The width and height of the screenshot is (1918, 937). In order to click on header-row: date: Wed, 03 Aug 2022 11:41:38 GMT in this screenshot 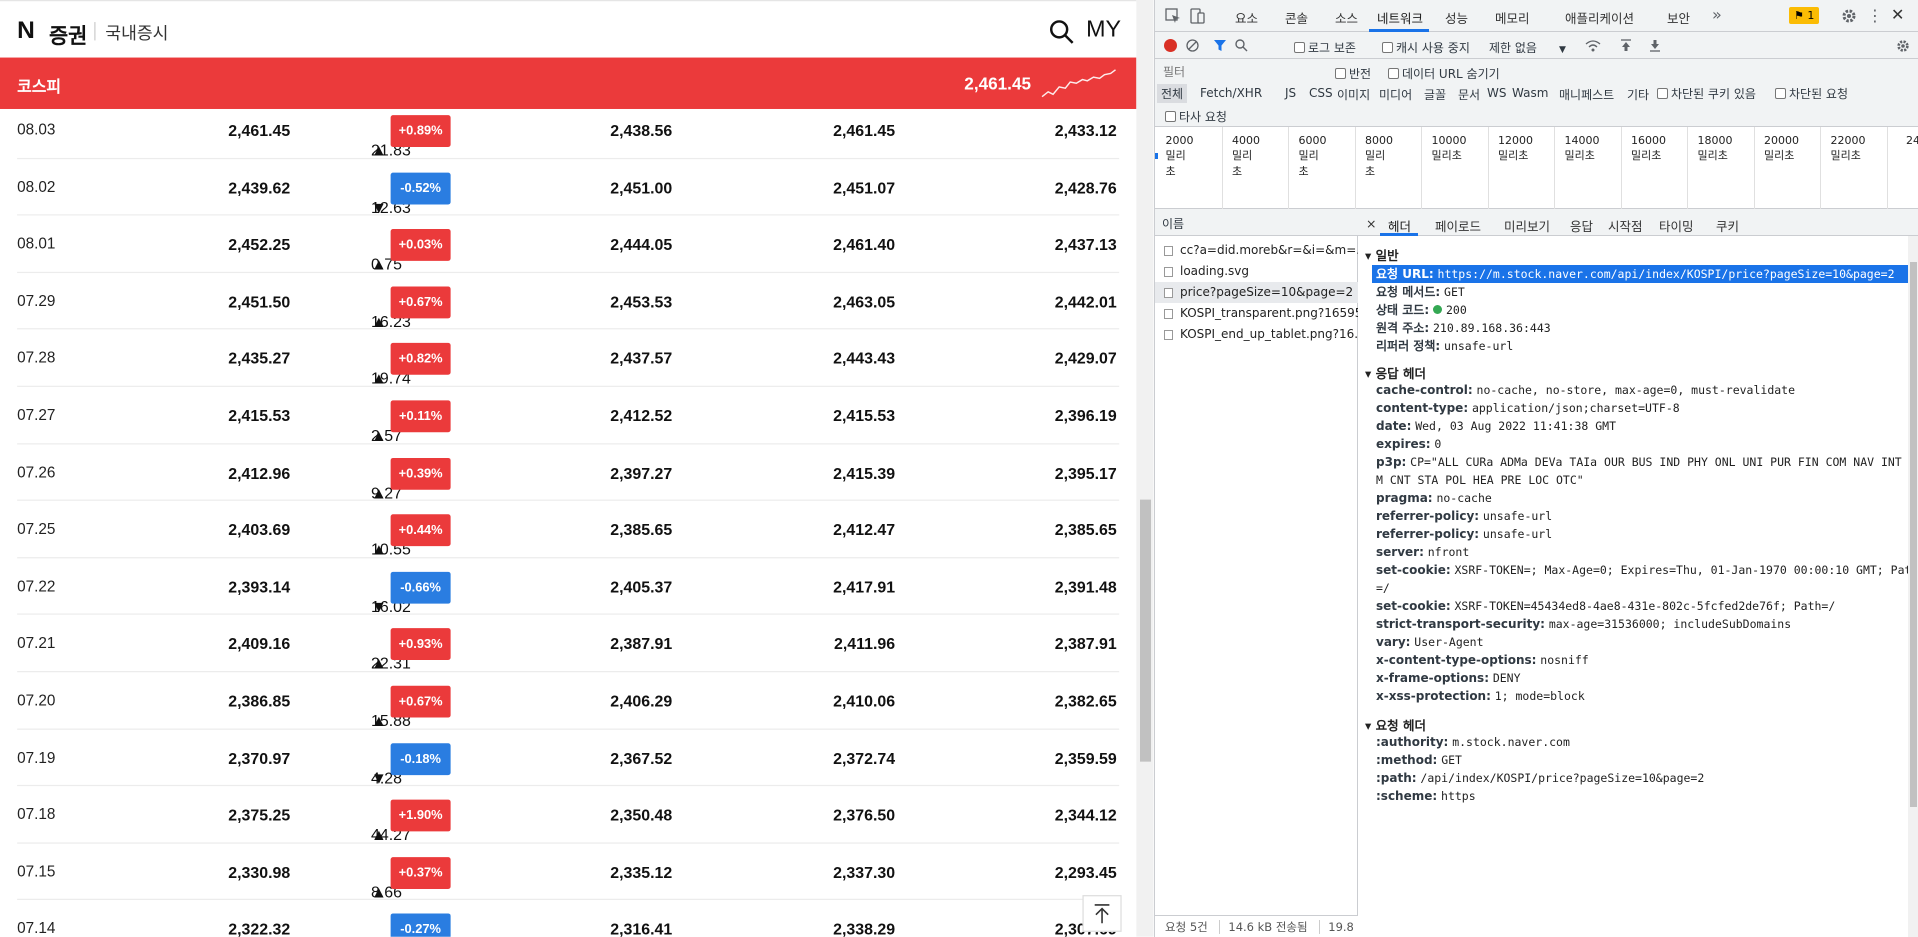, I will do `click(1496, 426)`.